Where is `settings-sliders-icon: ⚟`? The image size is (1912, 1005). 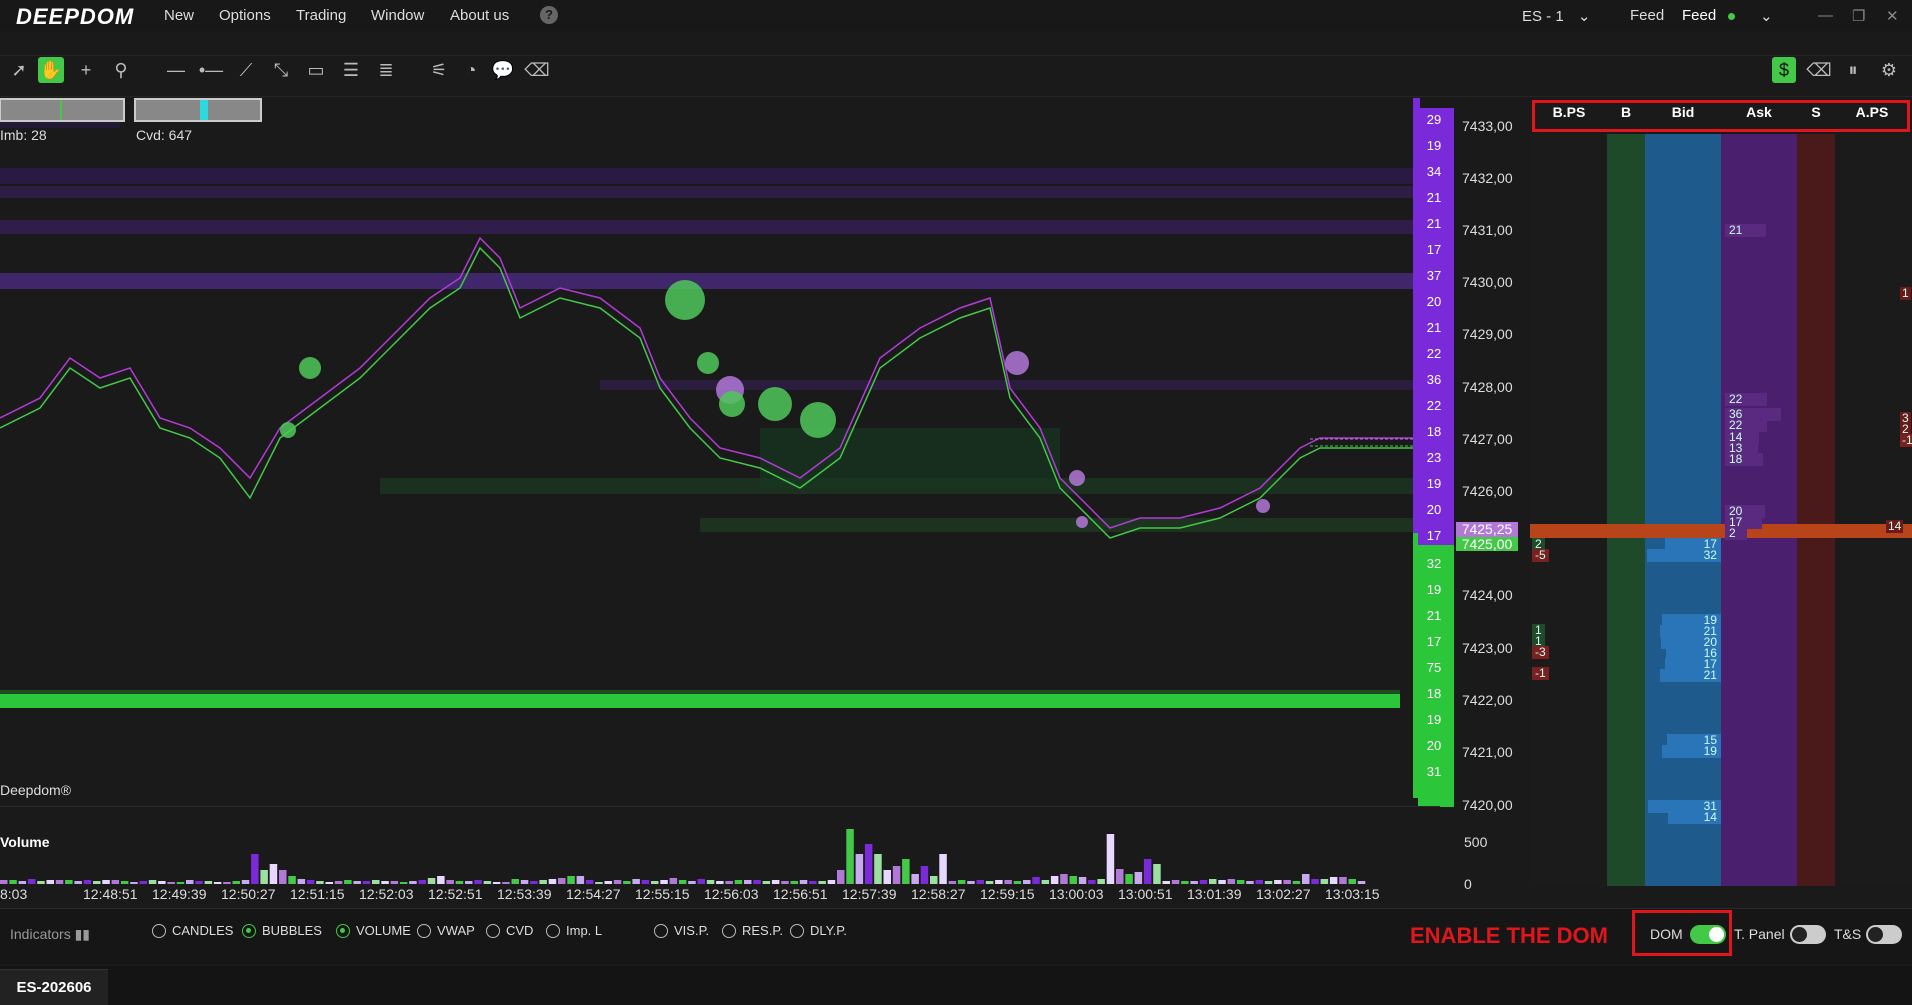 settings-sliders-icon: ⚟ is located at coordinates (439, 70).